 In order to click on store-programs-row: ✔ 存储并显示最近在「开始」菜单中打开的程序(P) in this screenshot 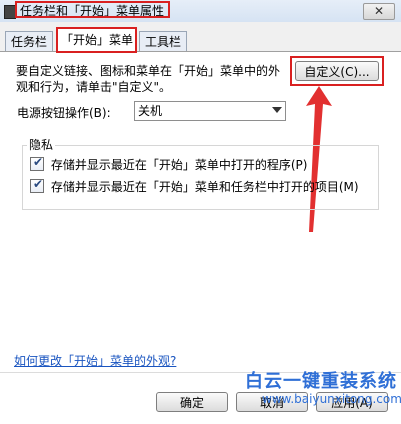, I will do `click(168, 164)`.